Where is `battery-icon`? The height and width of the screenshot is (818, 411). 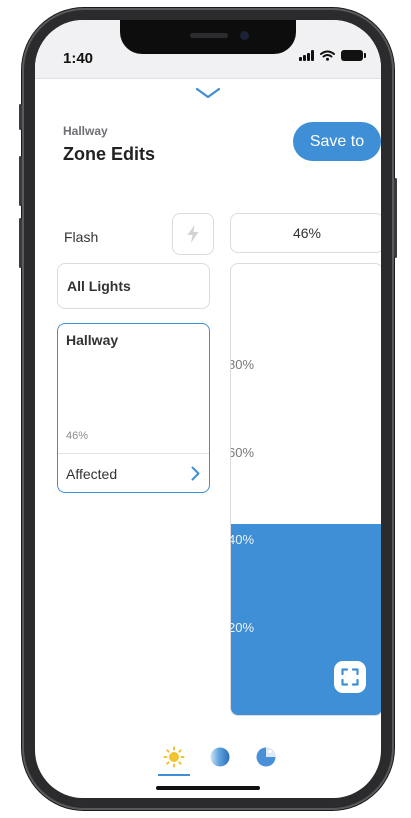 battery-icon is located at coordinates (353, 55).